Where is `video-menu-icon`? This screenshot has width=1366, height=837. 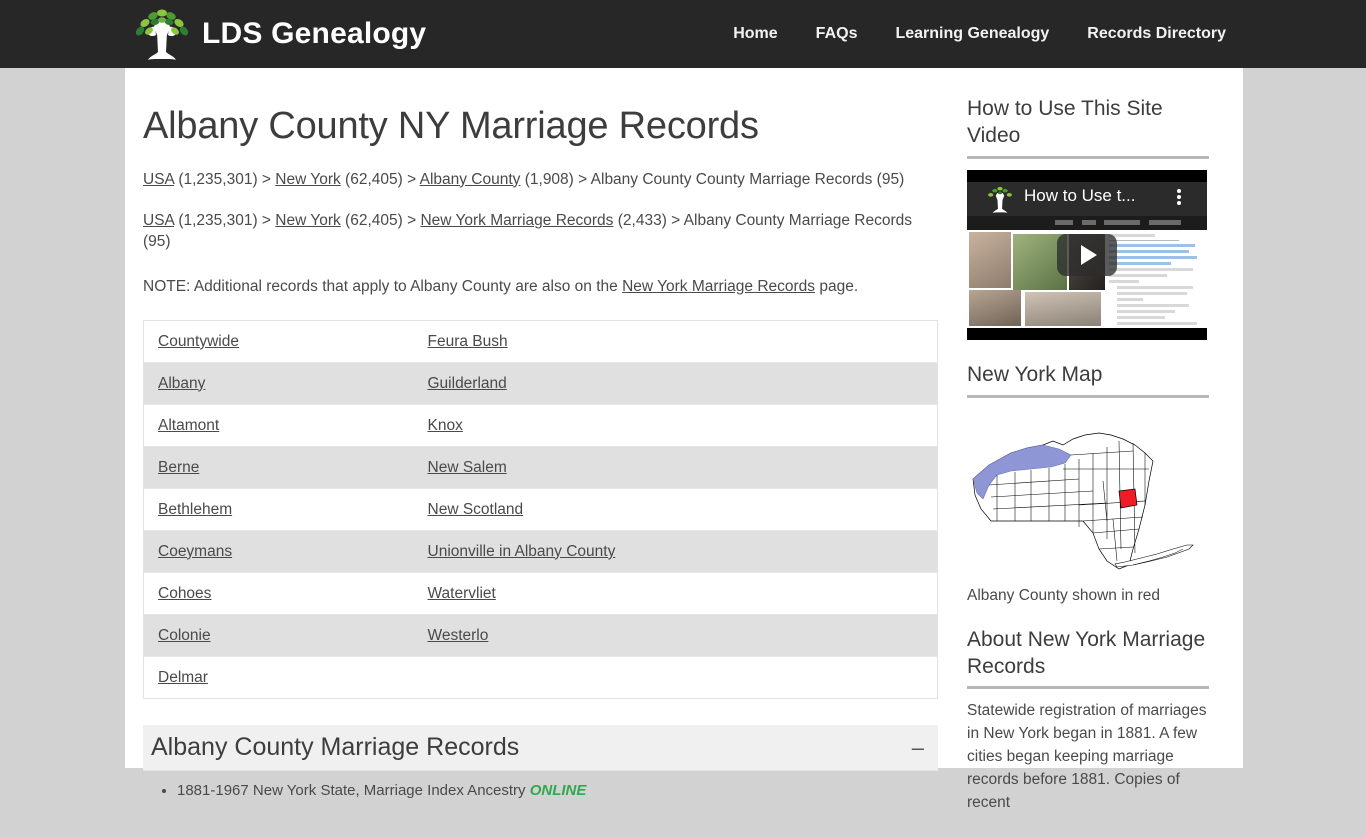 video-menu-icon is located at coordinates (1179, 196).